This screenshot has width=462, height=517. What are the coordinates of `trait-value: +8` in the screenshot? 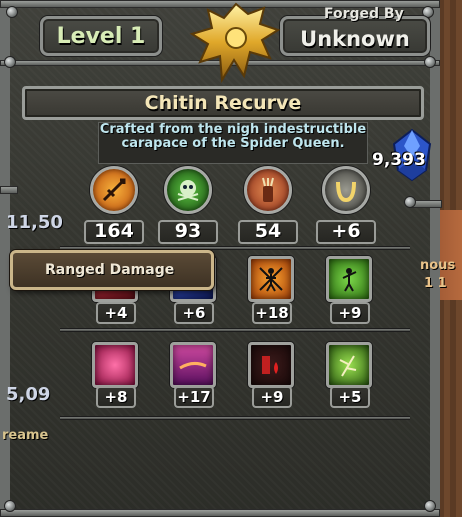 It's located at (116, 397).